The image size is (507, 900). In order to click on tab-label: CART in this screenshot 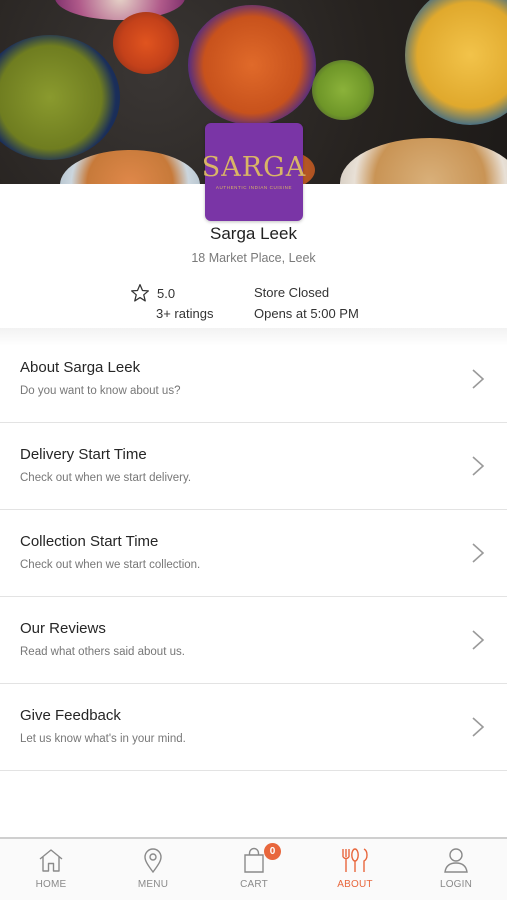, I will do `click(254, 884)`.